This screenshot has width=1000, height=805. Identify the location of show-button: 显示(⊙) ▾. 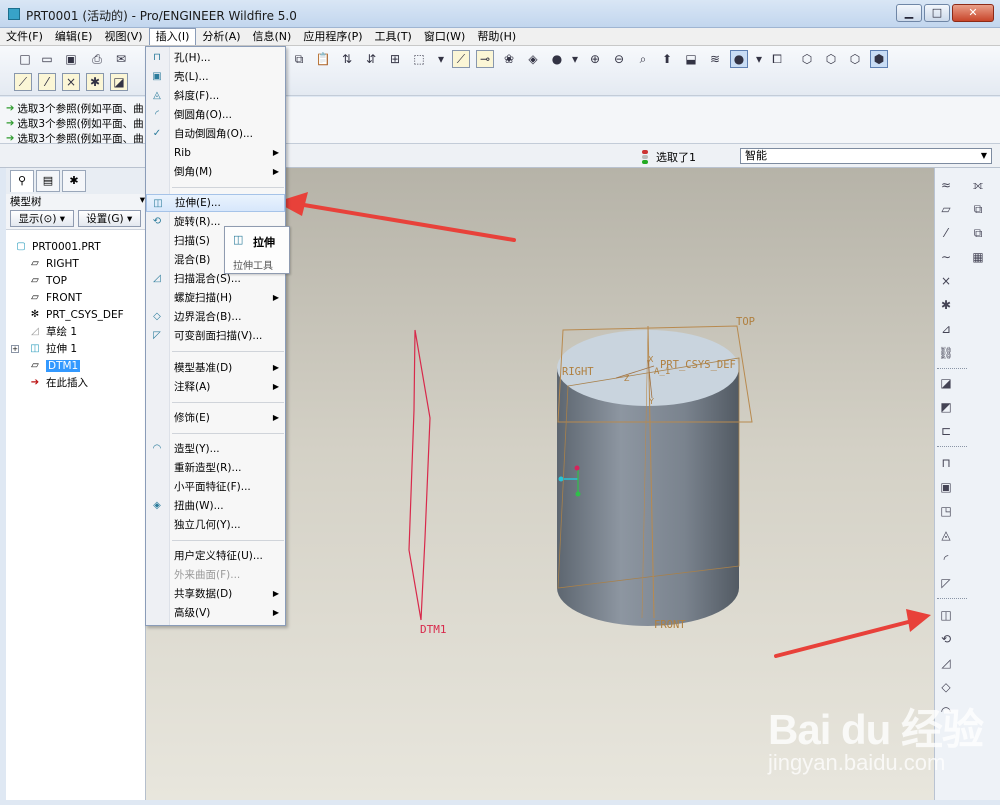
(42, 218).